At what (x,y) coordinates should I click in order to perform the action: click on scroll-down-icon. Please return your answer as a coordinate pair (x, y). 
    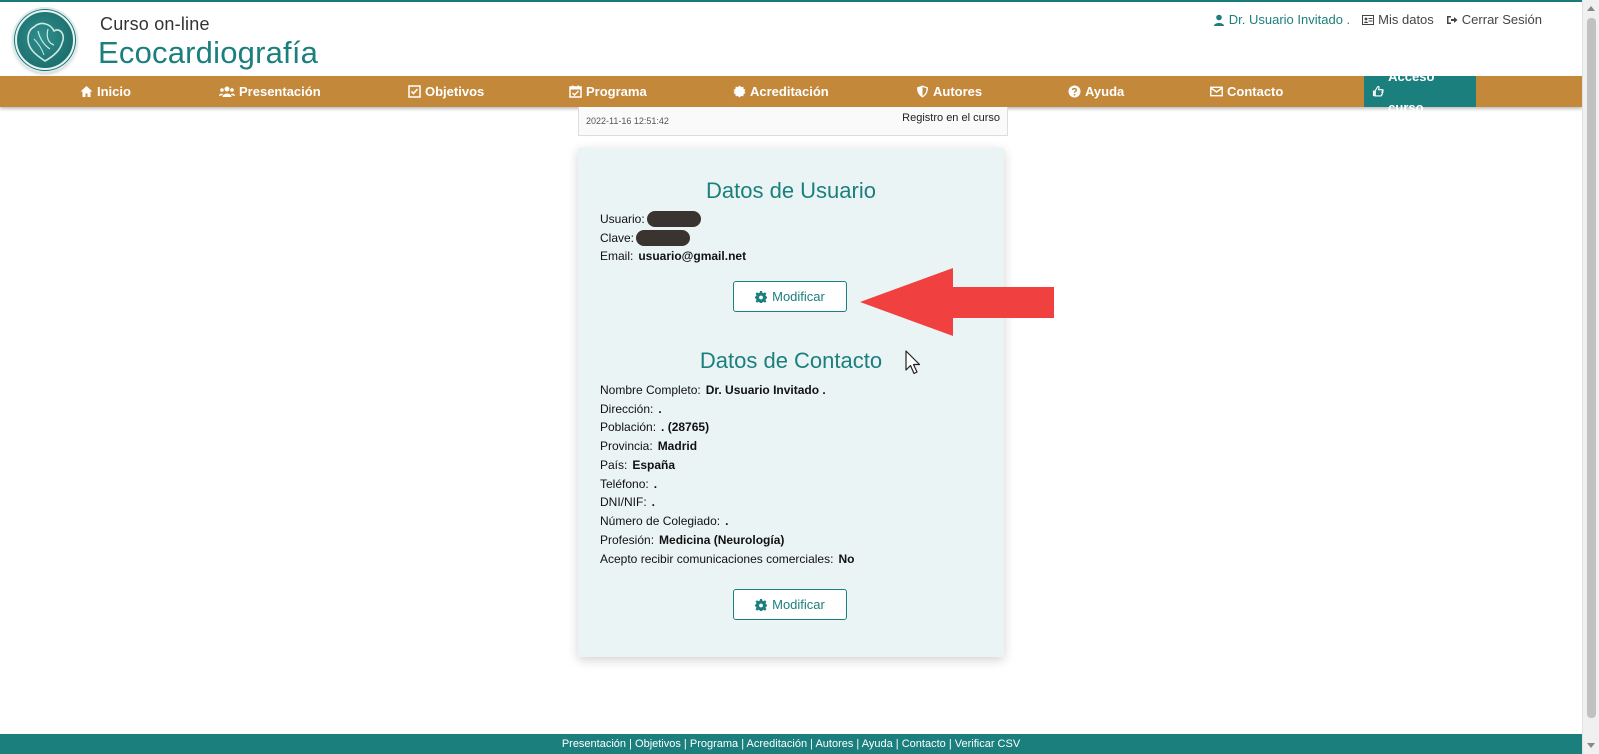
    Looking at the image, I should click on (1591, 745).